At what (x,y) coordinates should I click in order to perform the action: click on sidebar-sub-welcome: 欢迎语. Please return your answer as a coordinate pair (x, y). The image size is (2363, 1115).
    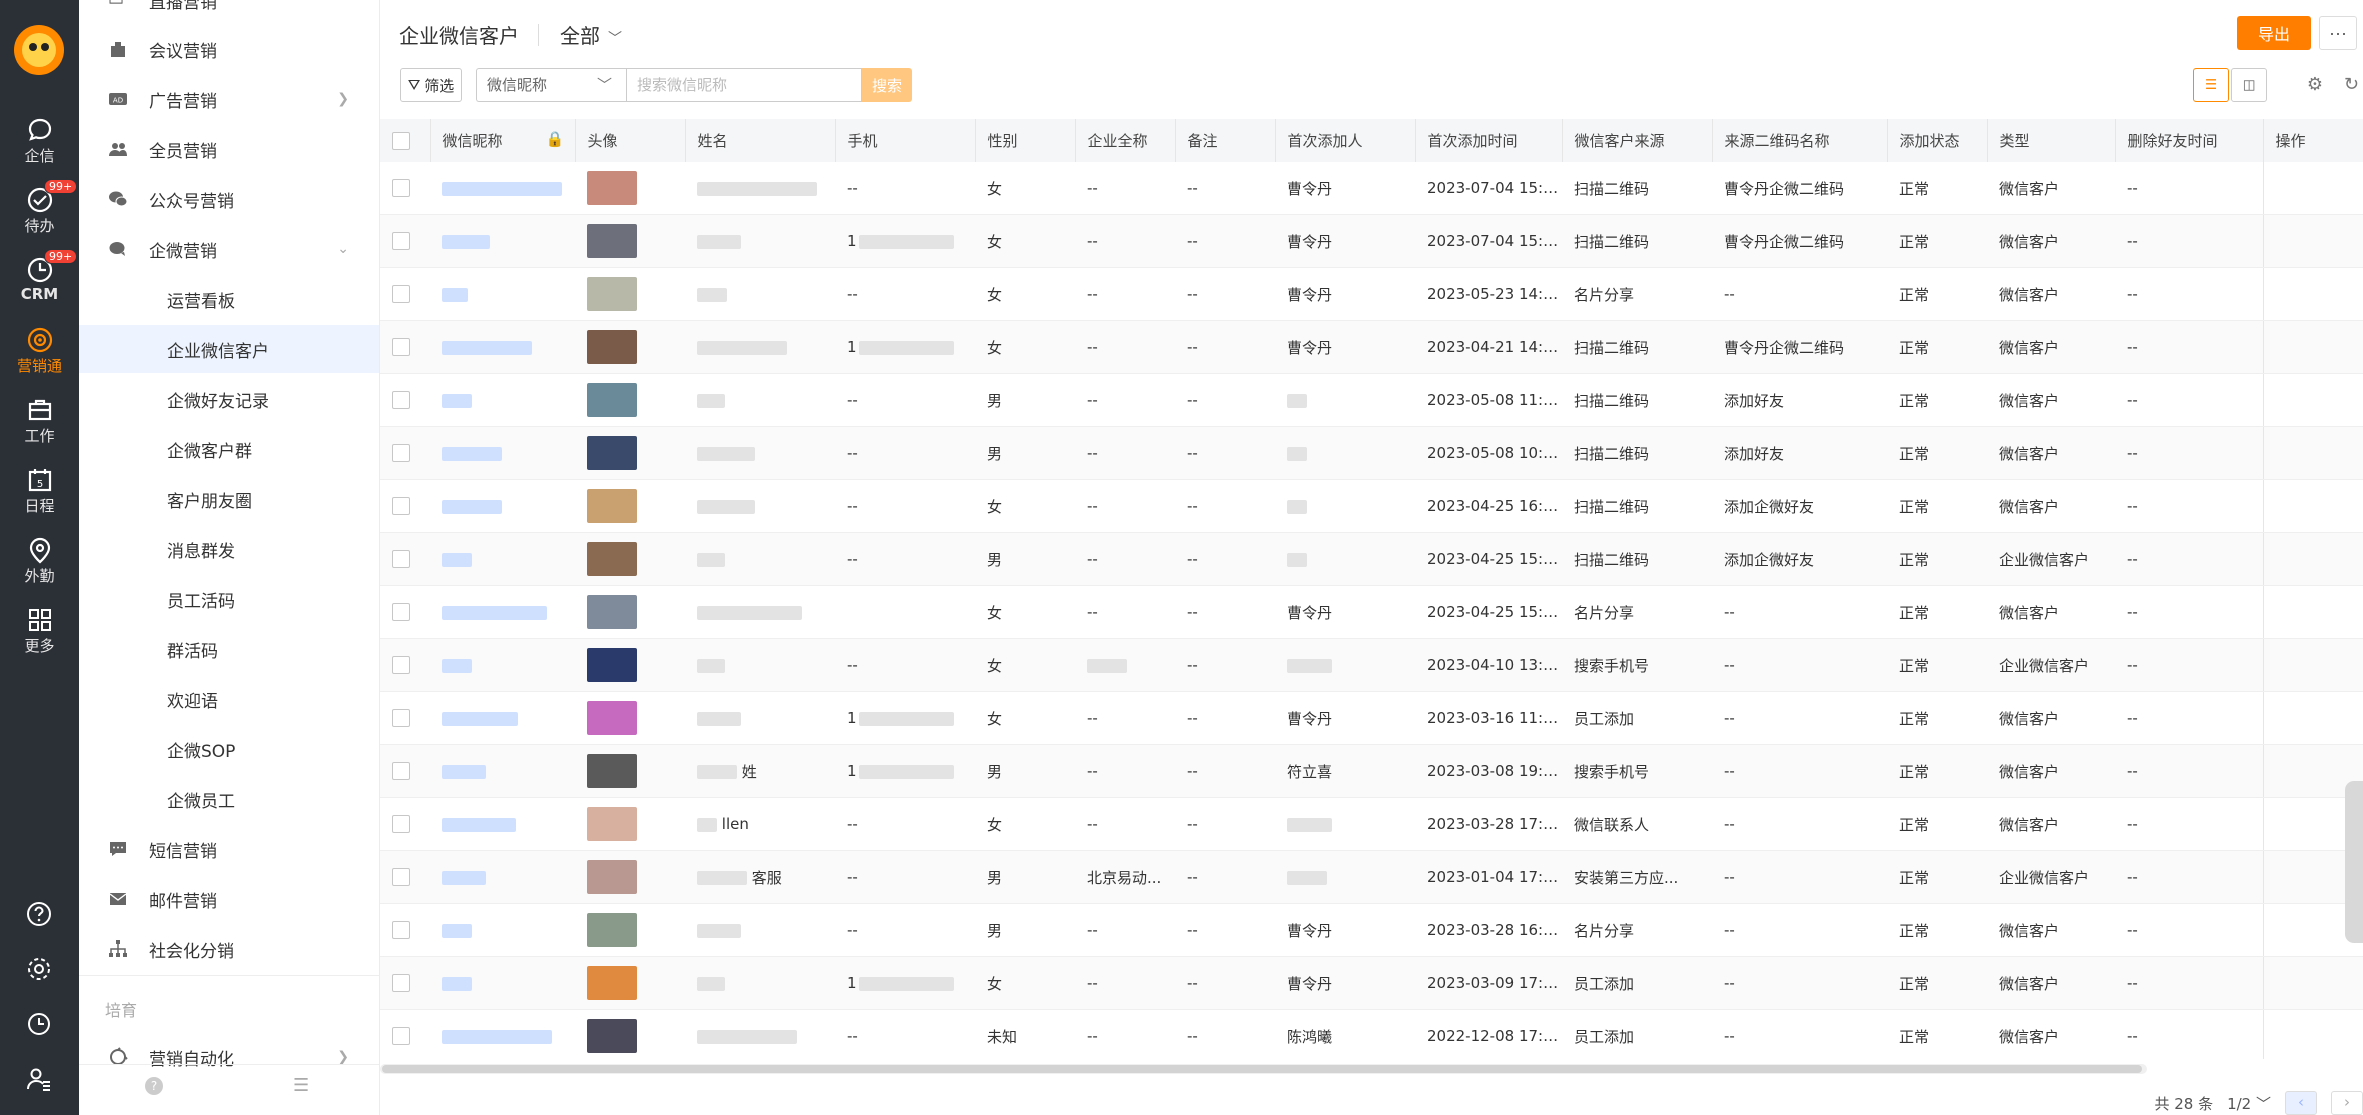
    Looking at the image, I should click on (229, 699).